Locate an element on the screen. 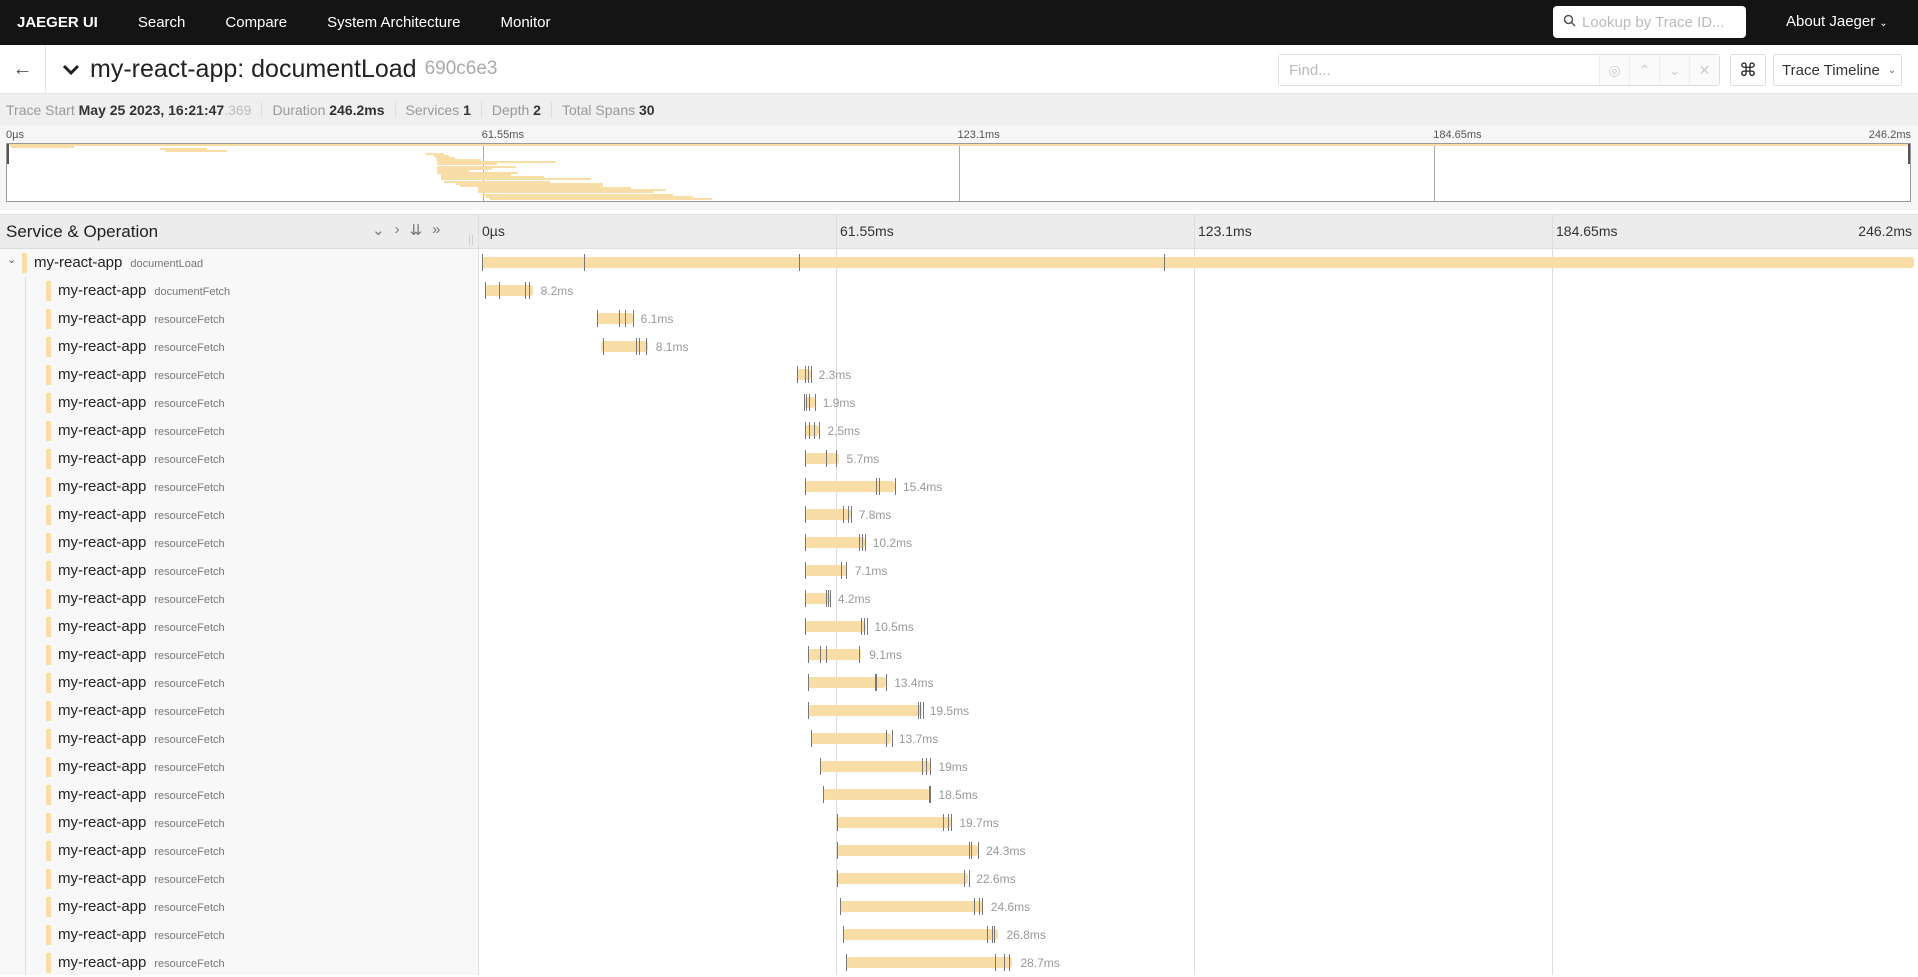 The width and height of the screenshot is (1918, 977). locate-button: ◎ is located at coordinates (1614, 70).